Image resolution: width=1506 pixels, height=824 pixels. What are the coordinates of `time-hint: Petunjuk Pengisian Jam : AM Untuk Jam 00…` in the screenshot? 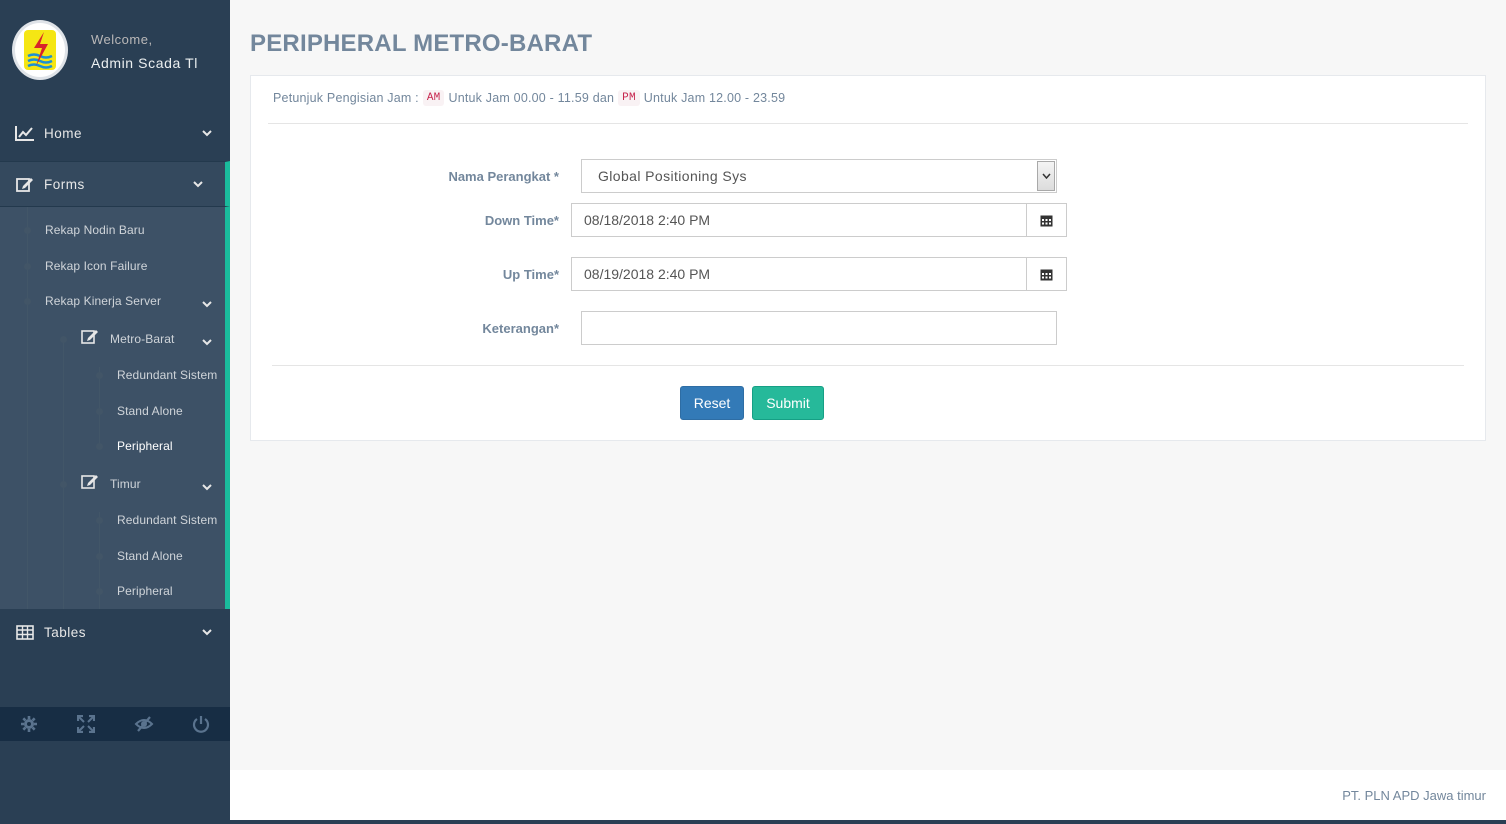 It's located at (529, 98).